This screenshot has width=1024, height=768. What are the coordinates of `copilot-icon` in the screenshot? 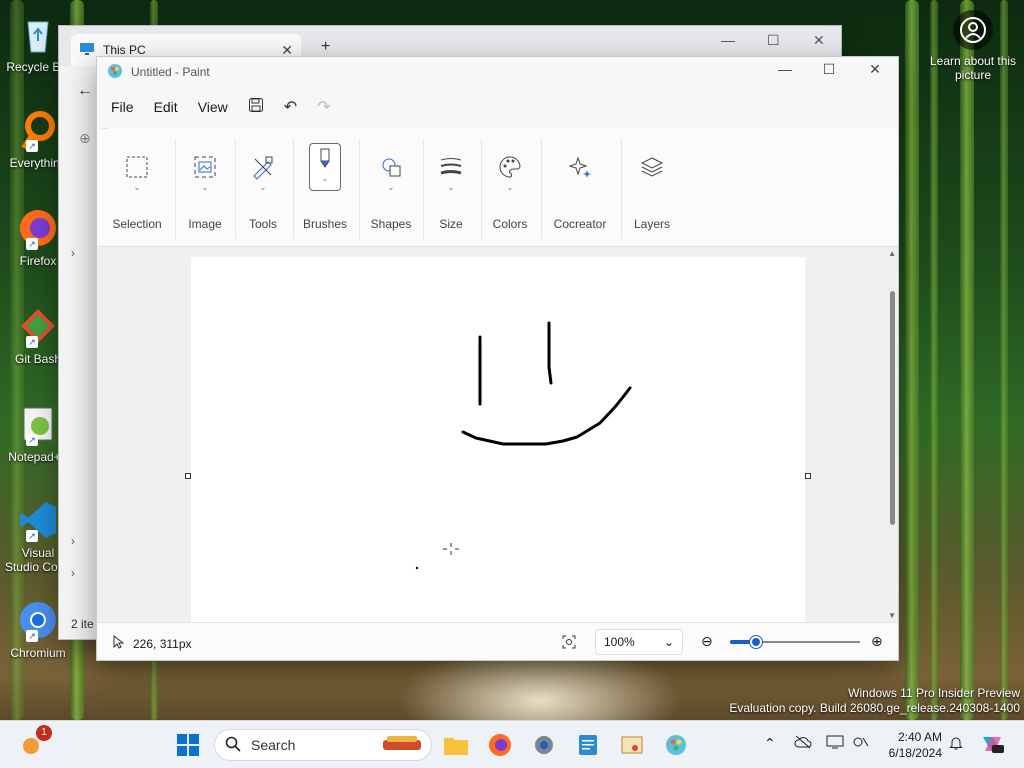 It's located at (992, 745).